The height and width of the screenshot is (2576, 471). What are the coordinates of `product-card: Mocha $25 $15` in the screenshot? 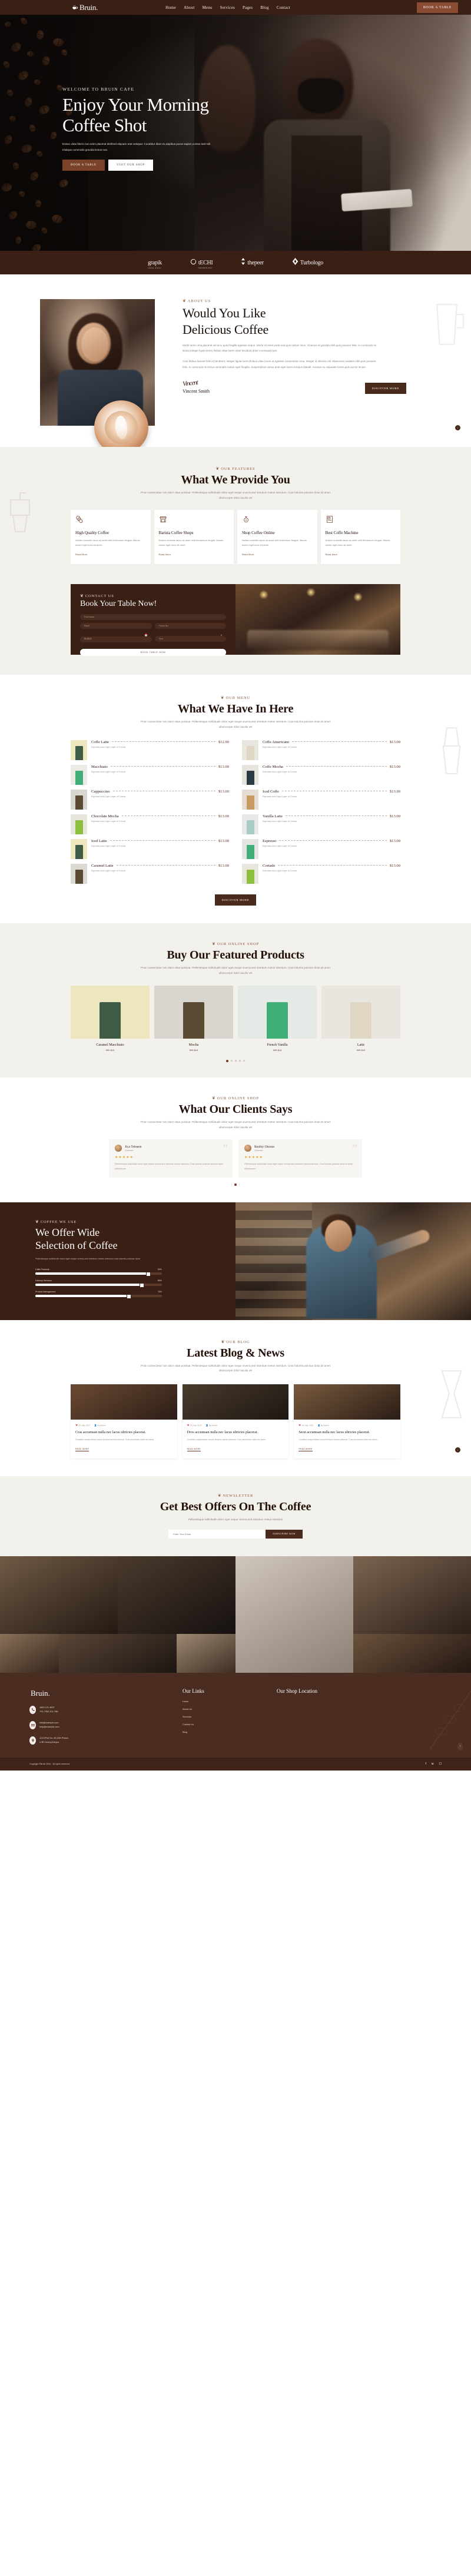 It's located at (194, 1018).